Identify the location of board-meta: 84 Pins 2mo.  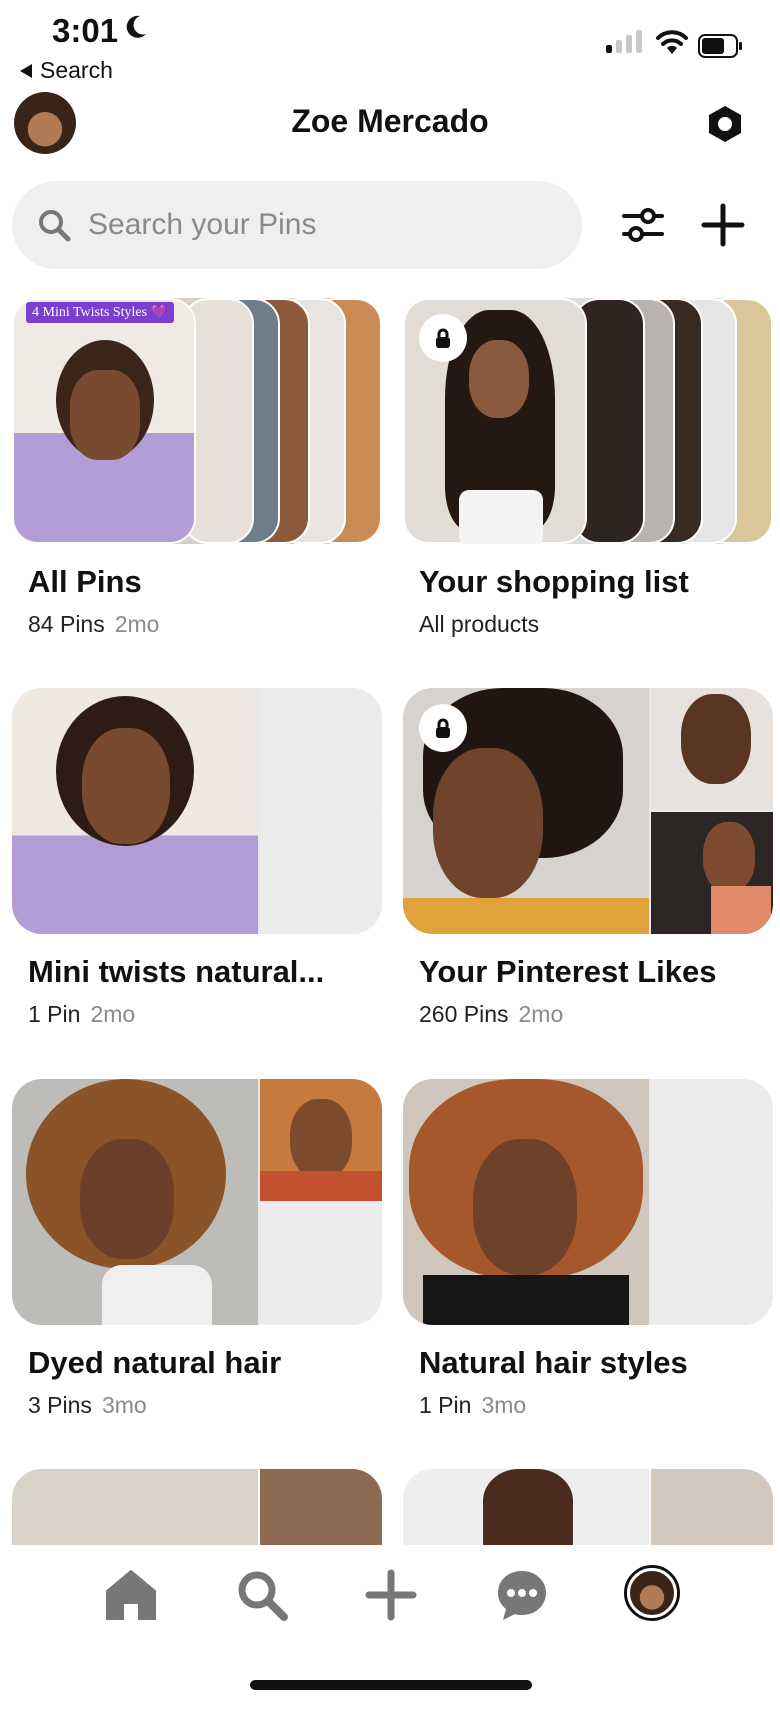
(94, 624).